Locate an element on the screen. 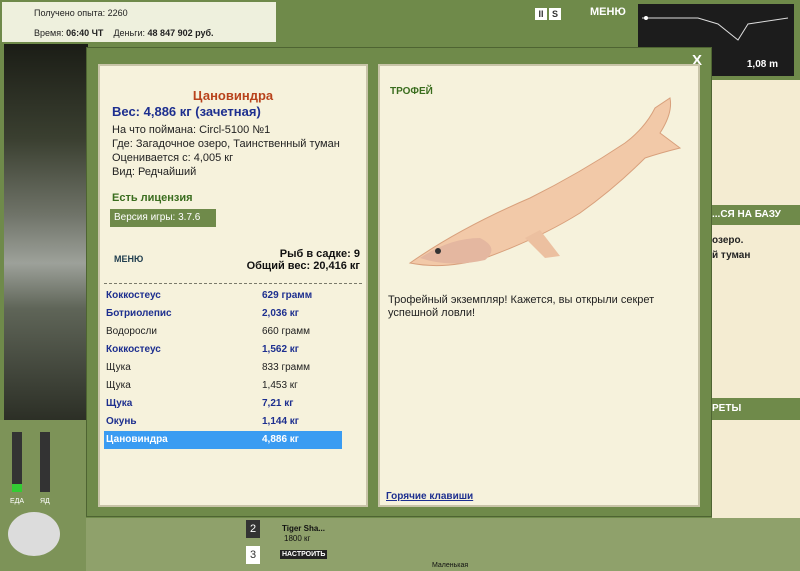  fish-image is located at coordinates (545, 182).